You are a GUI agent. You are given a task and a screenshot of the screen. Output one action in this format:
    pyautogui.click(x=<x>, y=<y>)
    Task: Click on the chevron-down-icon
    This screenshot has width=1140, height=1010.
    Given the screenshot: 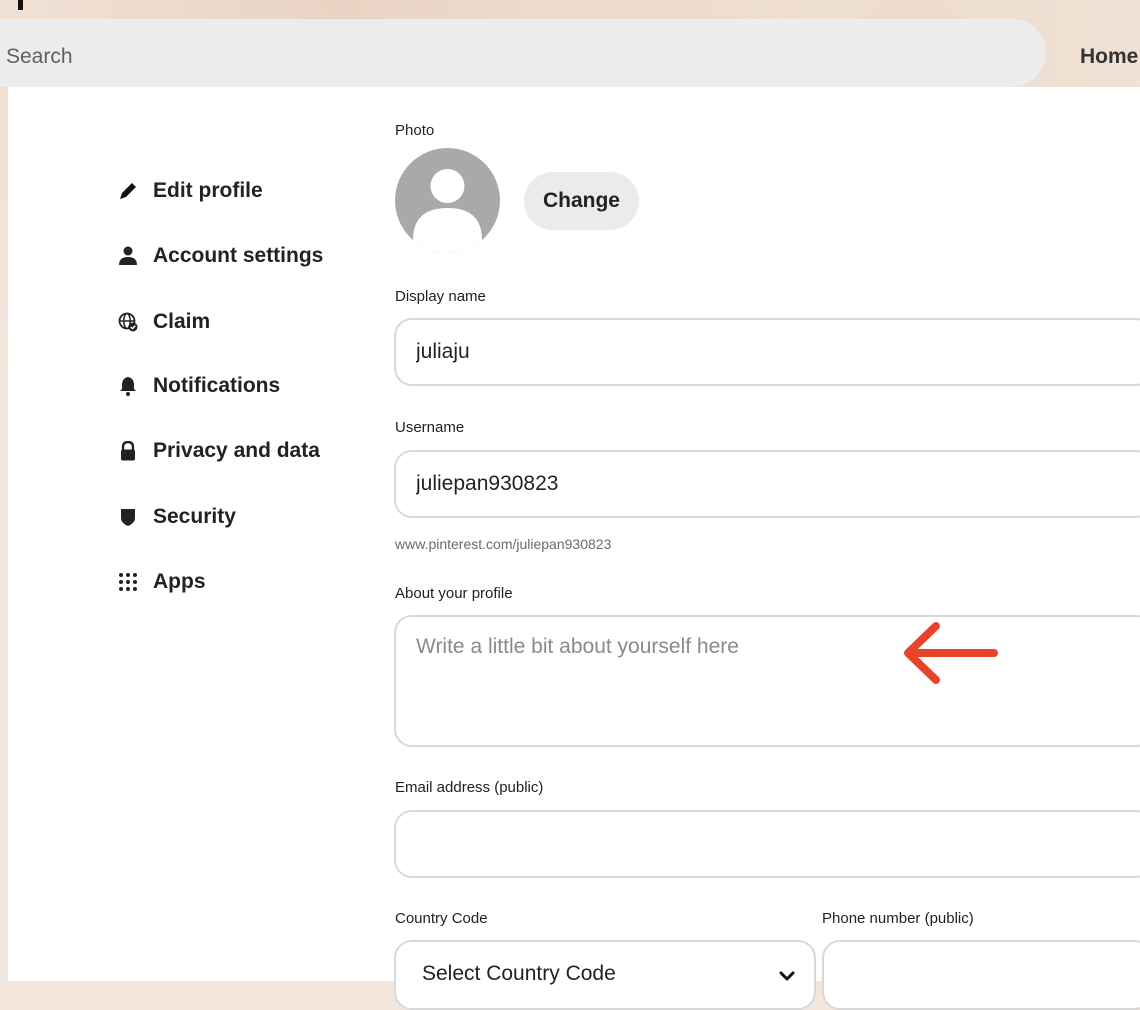 What is the action you would take?
    pyautogui.click(x=787, y=976)
    